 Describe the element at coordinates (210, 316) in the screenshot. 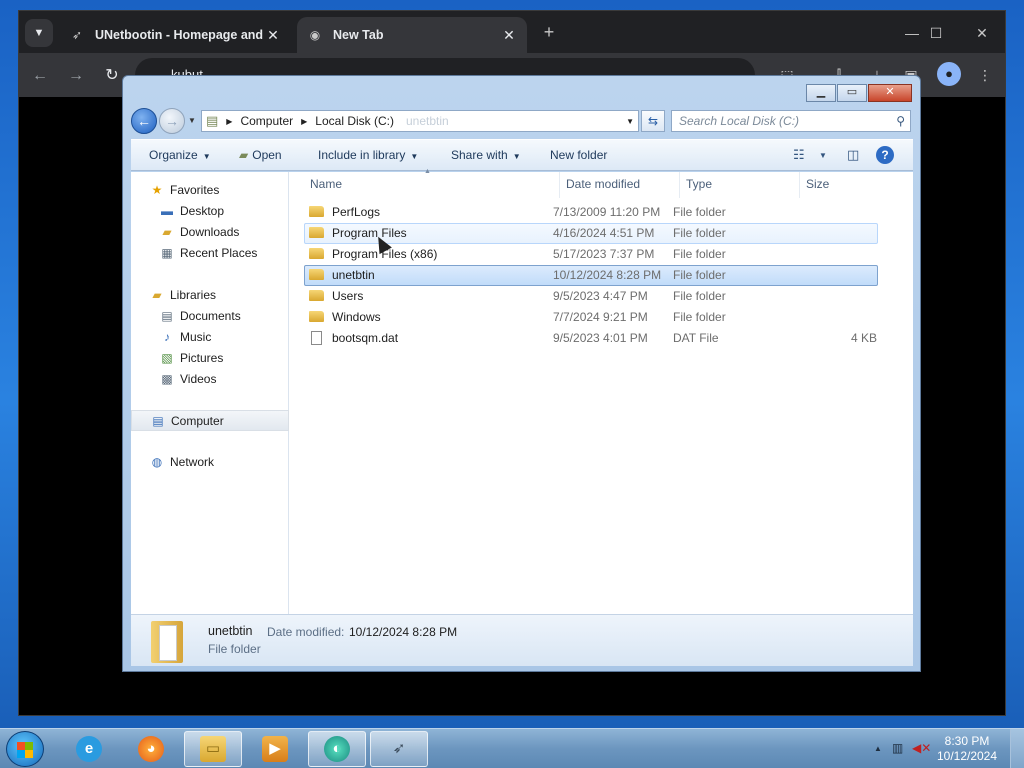

I see `nav-documents: ▤ Documents` at that location.